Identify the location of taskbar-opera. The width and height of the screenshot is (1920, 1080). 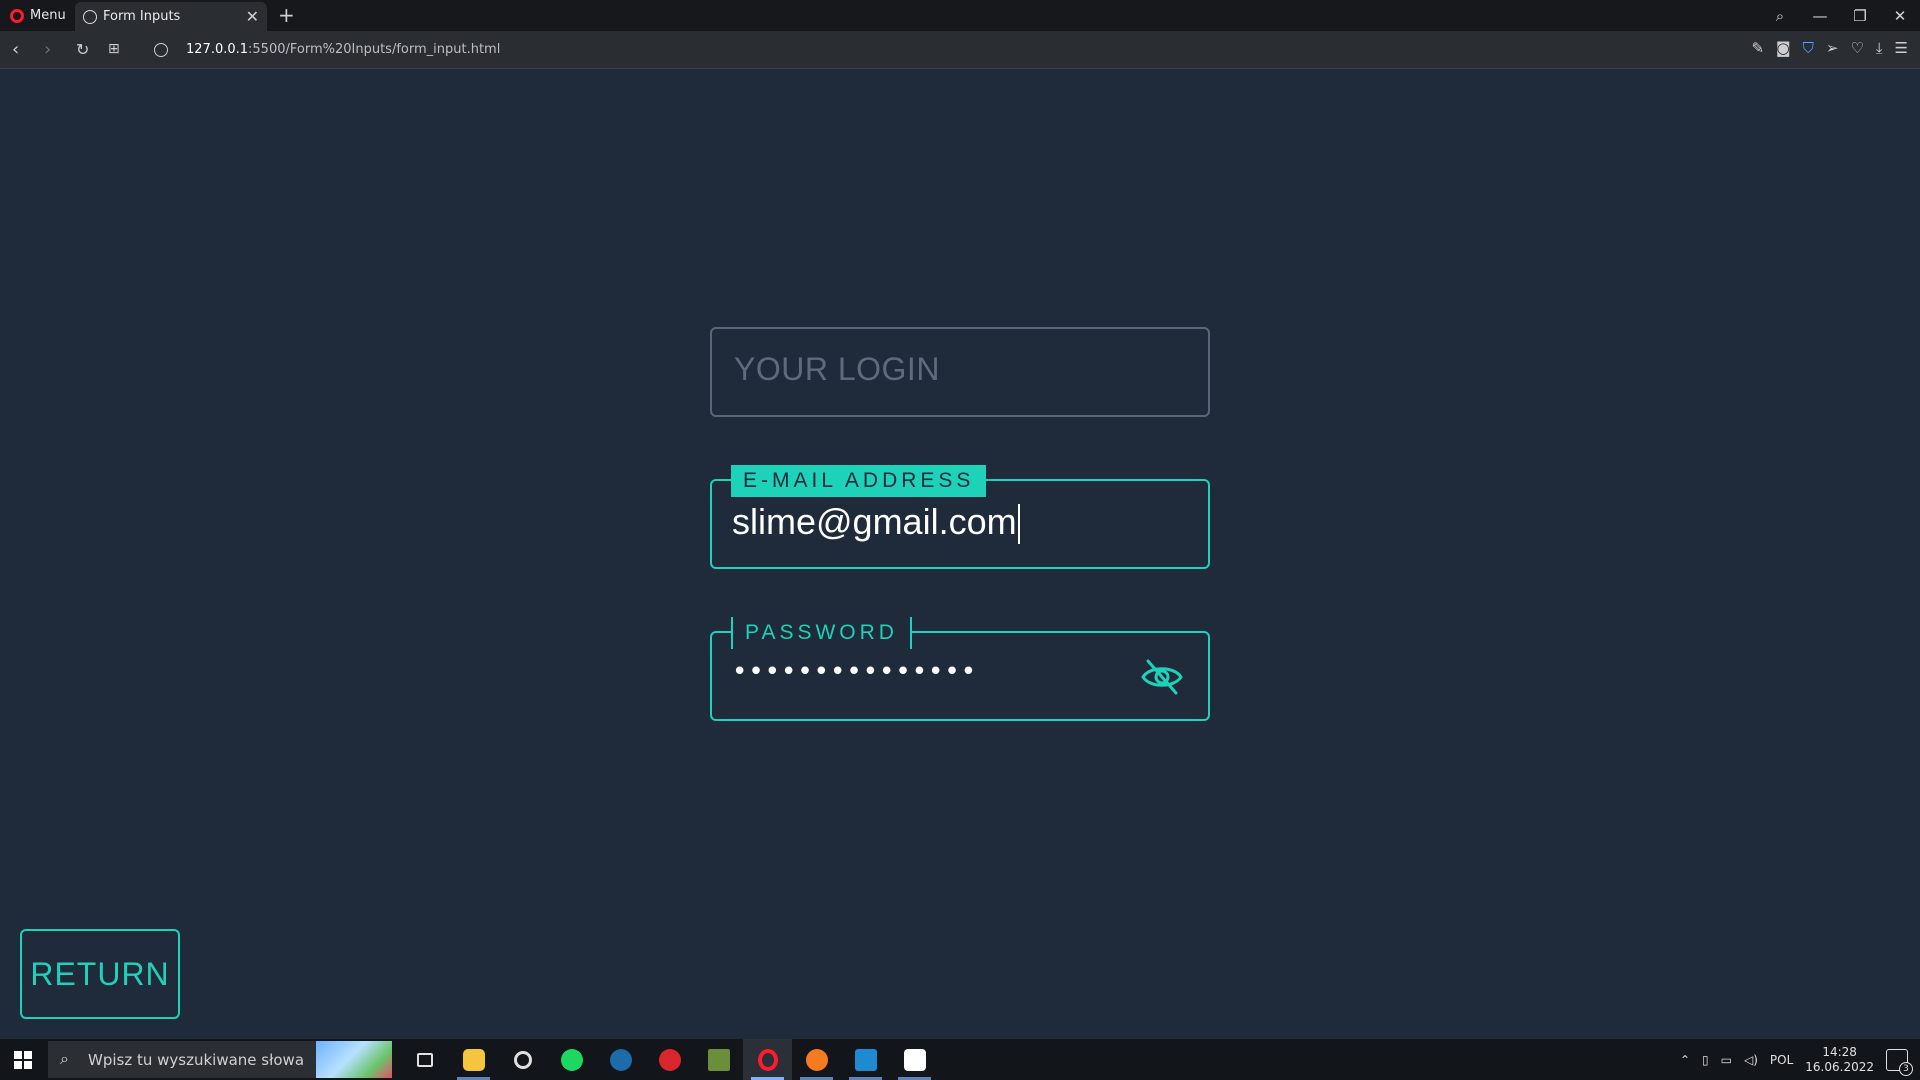
(767, 1059).